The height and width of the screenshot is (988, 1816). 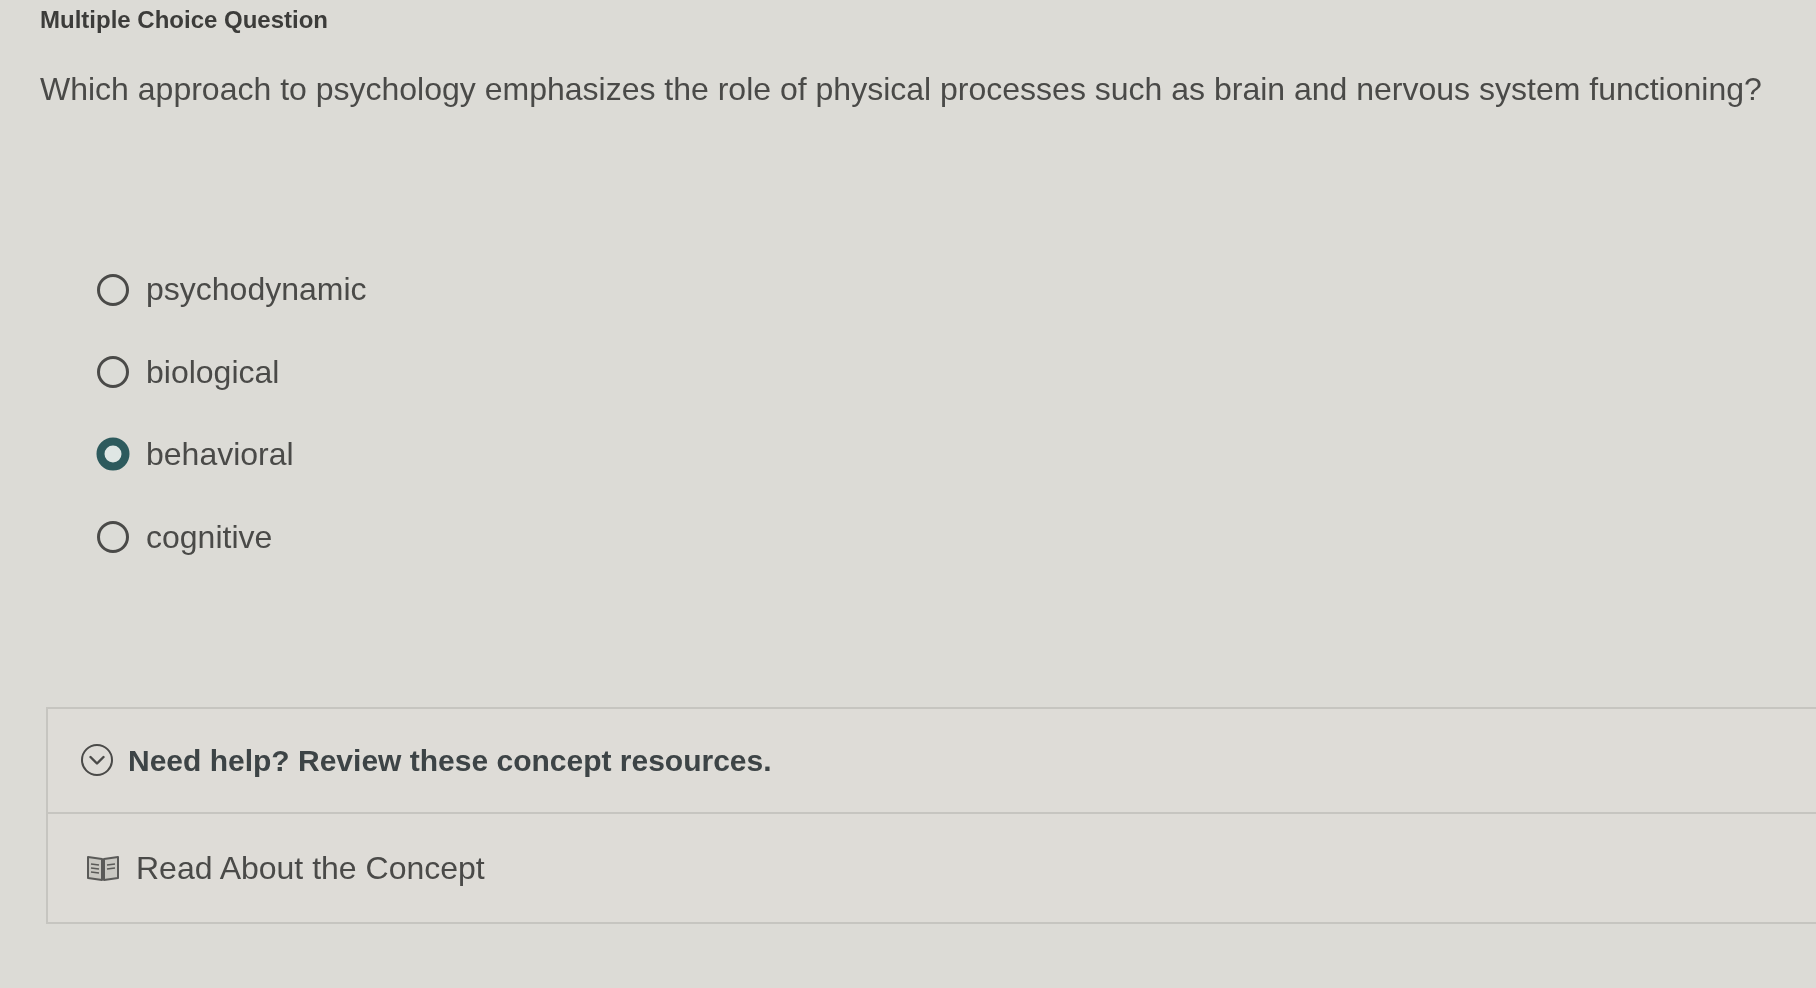 What do you see at coordinates (220, 454) in the screenshot?
I see `option-label: behavioral` at bounding box center [220, 454].